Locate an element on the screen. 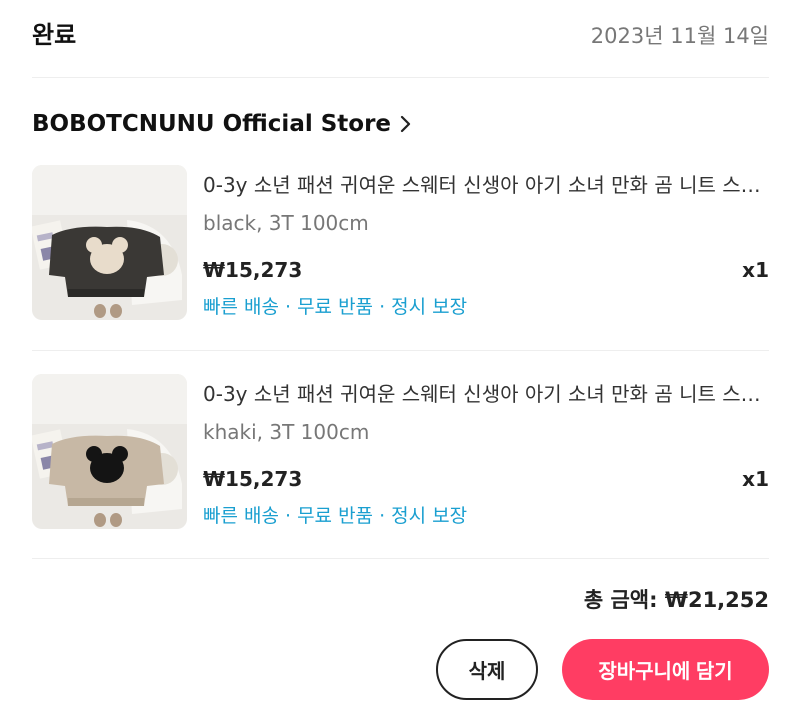 The width and height of the screenshot is (800, 721). order-header: 완료 2023년 11월 14일 is located at coordinates (400, 39).